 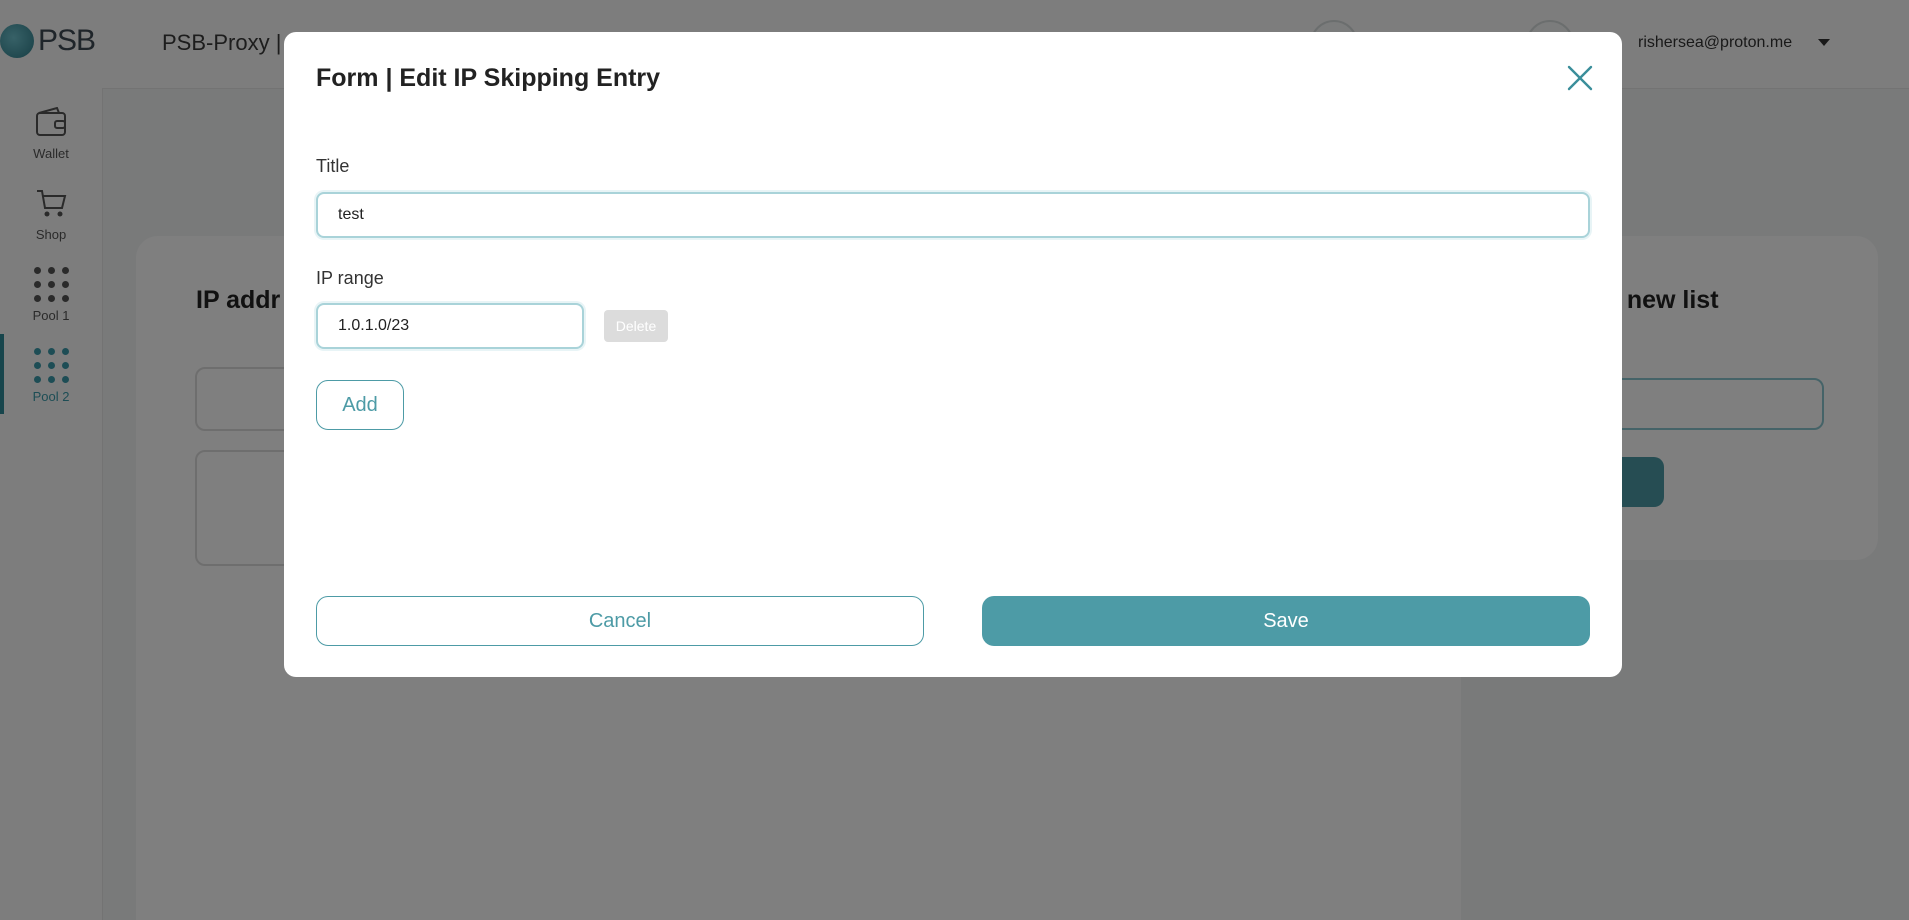 What do you see at coordinates (636, 326) in the screenshot?
I see `delete-button: Delete` at bounding box center [636, 326].